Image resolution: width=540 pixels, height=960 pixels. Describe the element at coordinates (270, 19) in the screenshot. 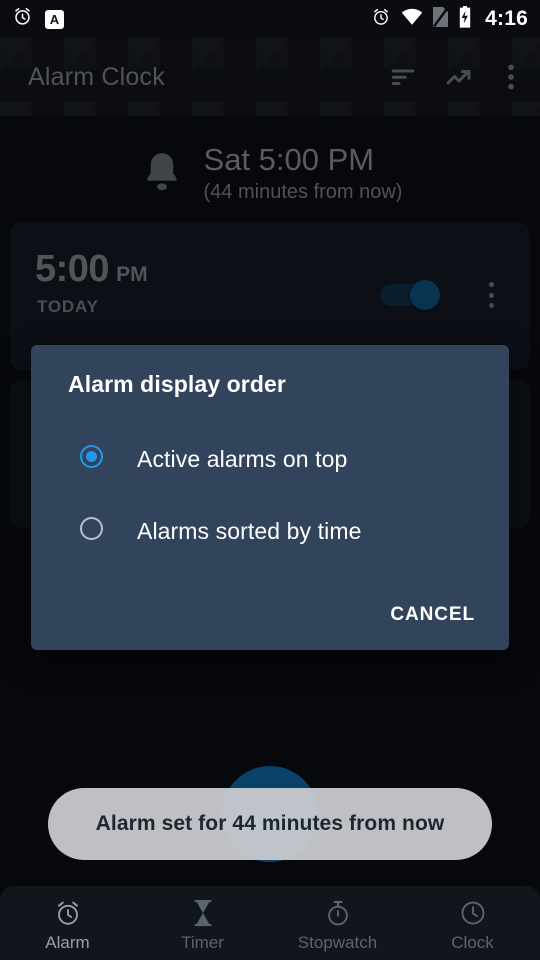

I see `status-bar: A 4:16` at that location.